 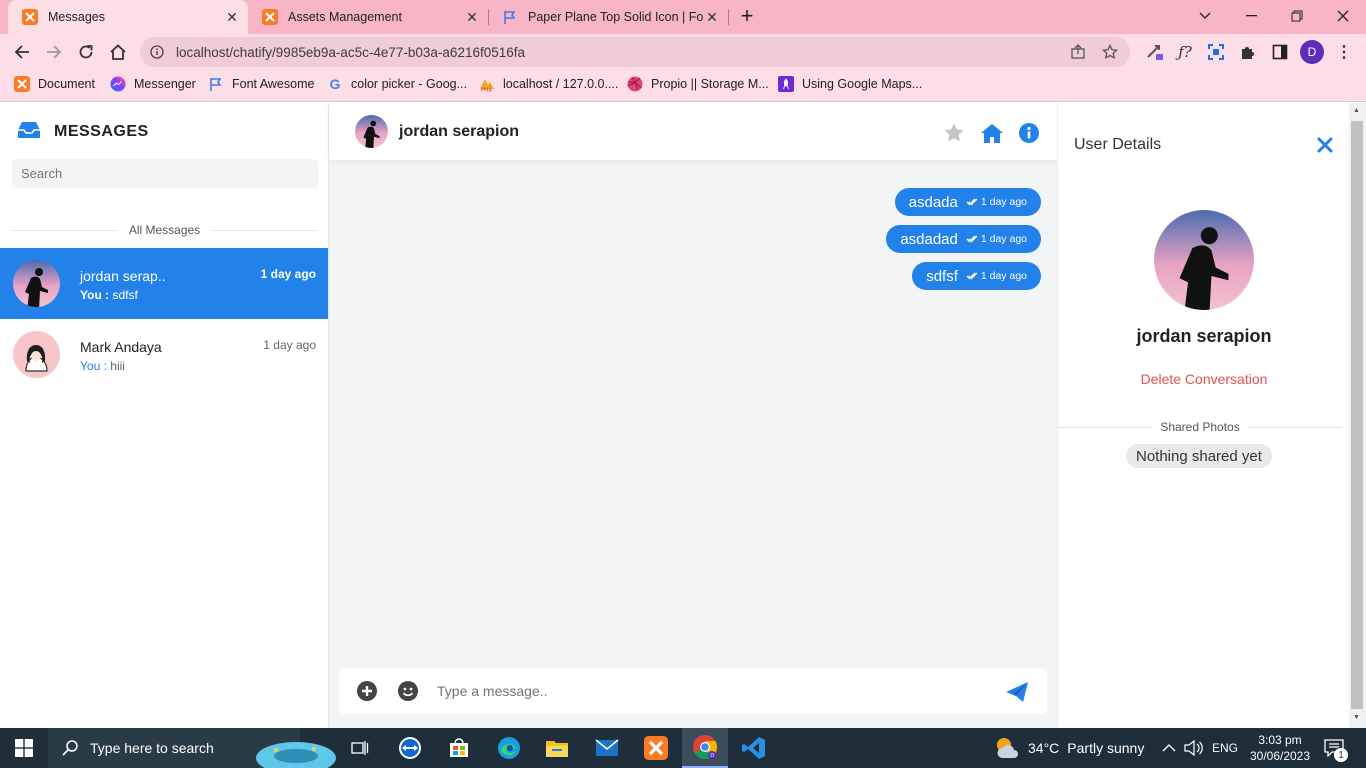 I want to click on page-scrollbar: ▲ ▼, so click(x=1357, y=415).